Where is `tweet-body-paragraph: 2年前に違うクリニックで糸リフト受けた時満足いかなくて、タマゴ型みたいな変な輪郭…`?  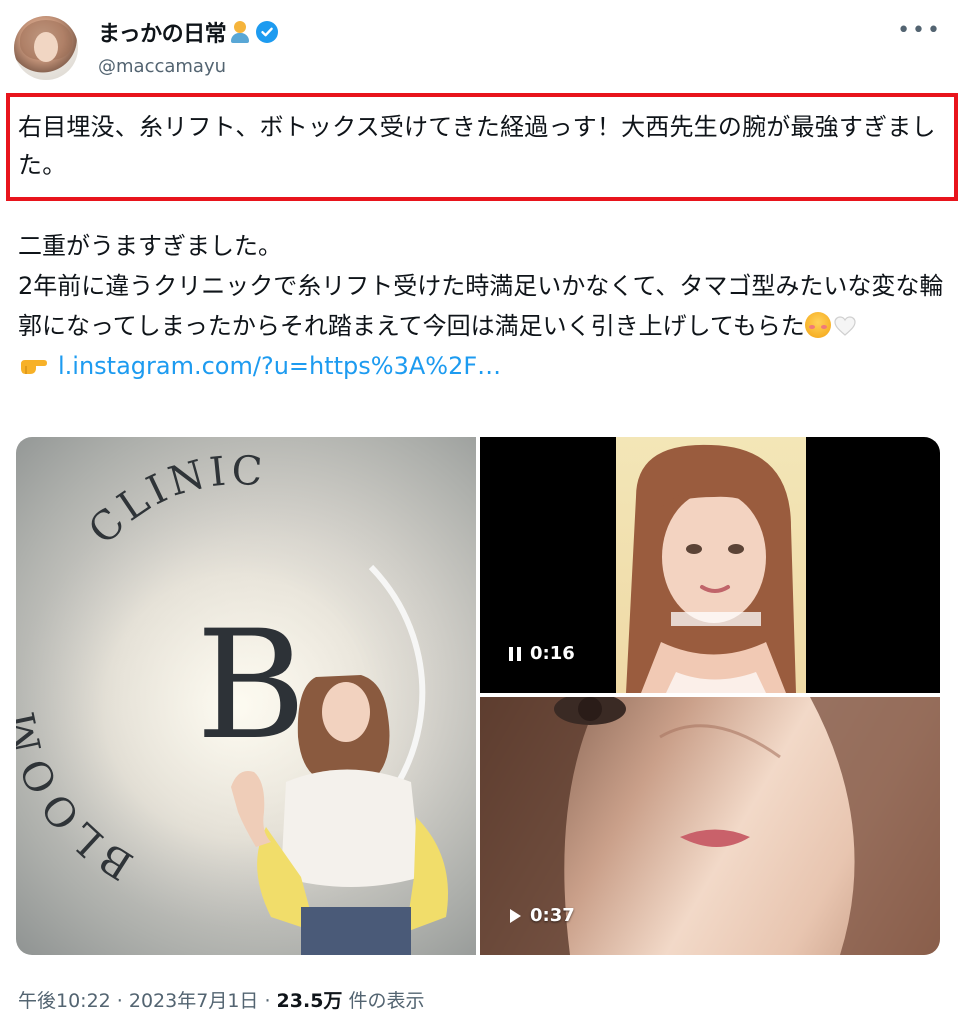 tweet-body-paragraph: 2年前に違うクリニックで糸リフト受けた時満足いかなくて、タマゴ型みたいな変な輪郭… is located at coordinates (488, 306).